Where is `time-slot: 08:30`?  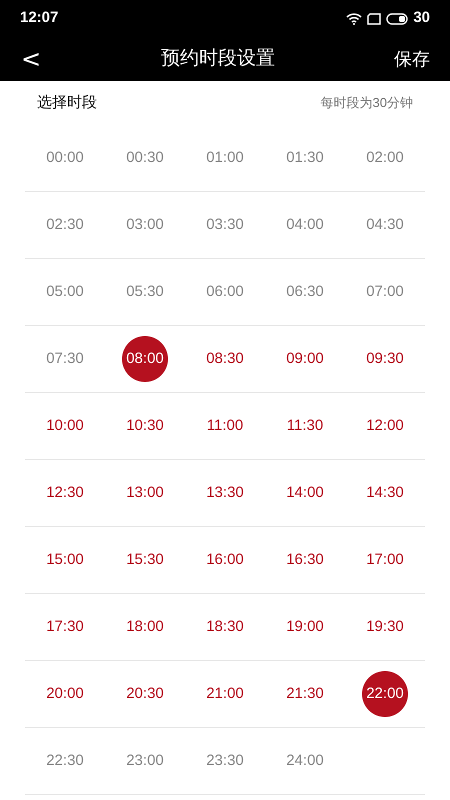
time-slot: 08:30 is located at coordinates (225, 359).